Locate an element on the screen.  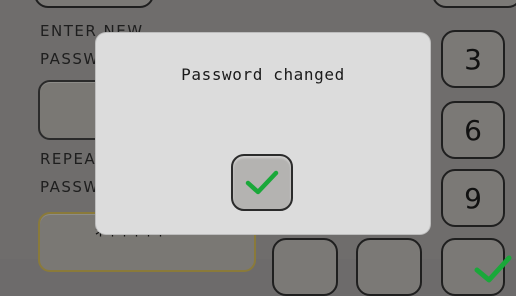
top-right-tab is located at coordinates (474, 4).